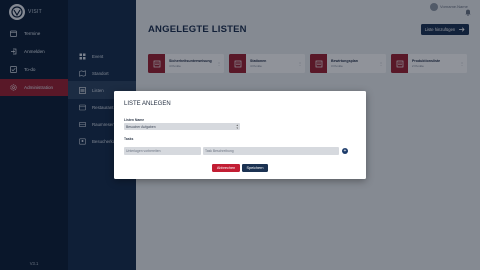 Image resolution: width=480 pixels, height=270 pixels. What do you see at coordinates (134, 120) in the screenshot?
I see `list-name-label: Listen Name` at bounding box center [134, 120].